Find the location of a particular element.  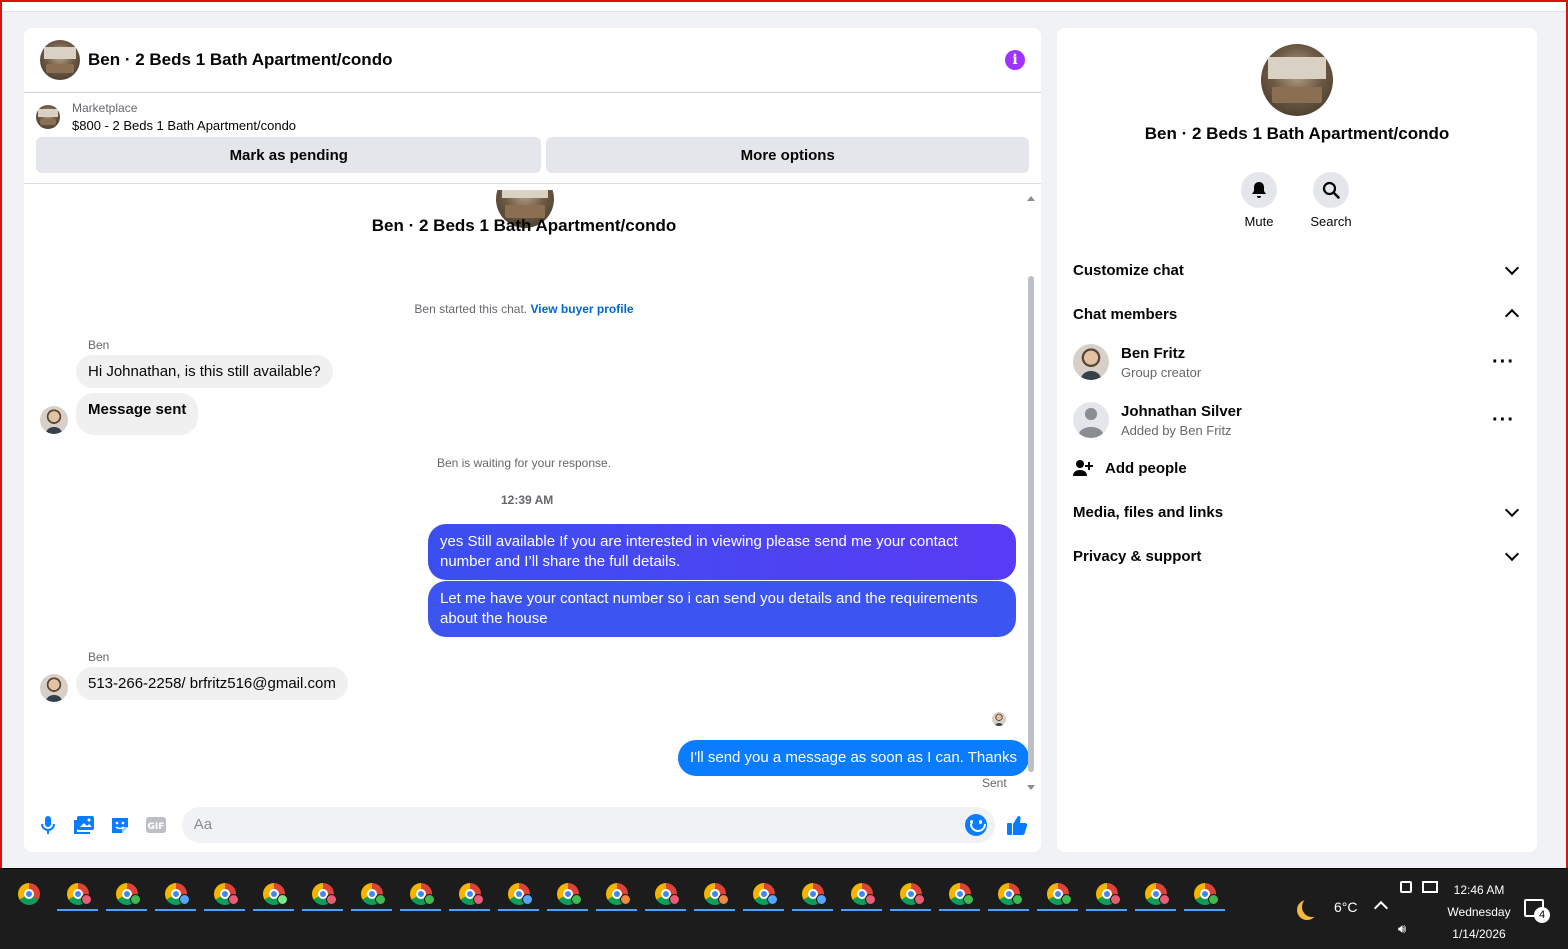

view-buyer-profile-link: View buyer profile is located at coordinates (581, 309).